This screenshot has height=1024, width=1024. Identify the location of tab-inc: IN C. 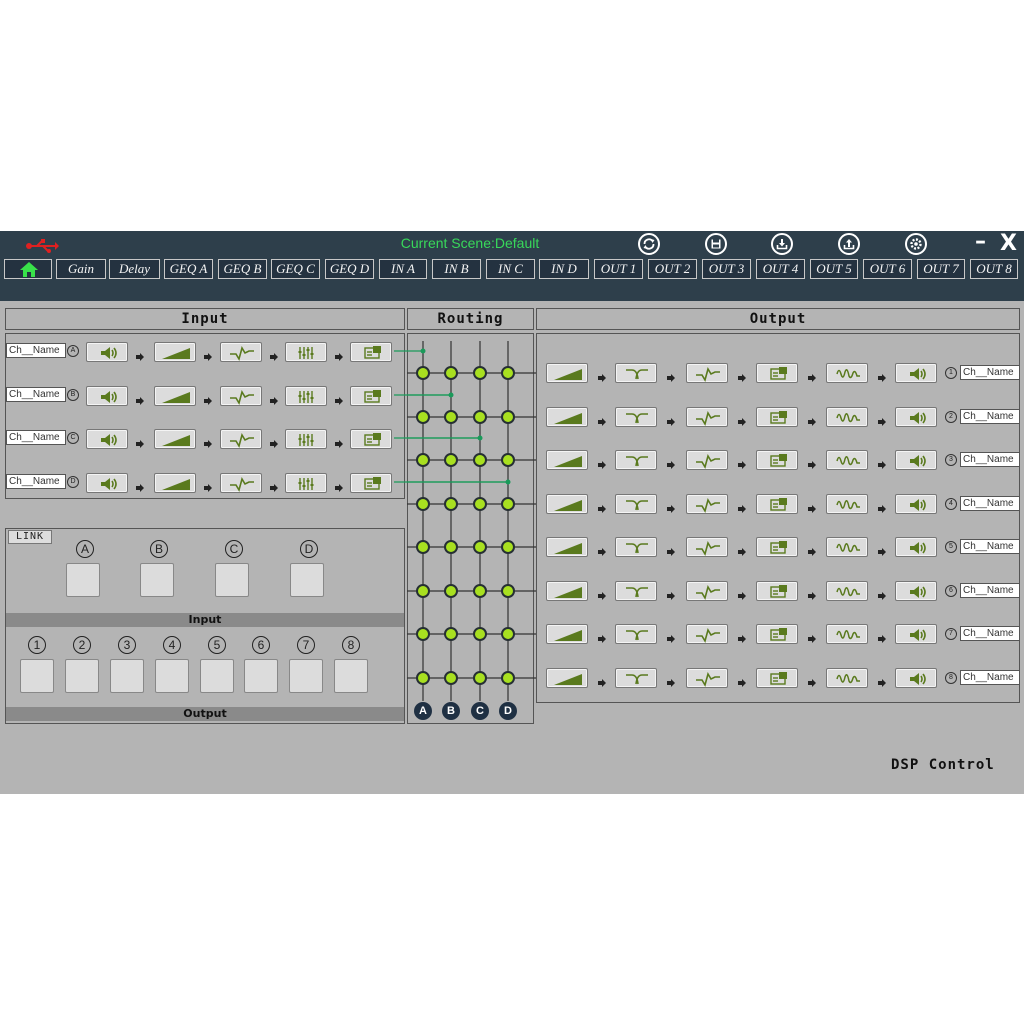
(510, 269).